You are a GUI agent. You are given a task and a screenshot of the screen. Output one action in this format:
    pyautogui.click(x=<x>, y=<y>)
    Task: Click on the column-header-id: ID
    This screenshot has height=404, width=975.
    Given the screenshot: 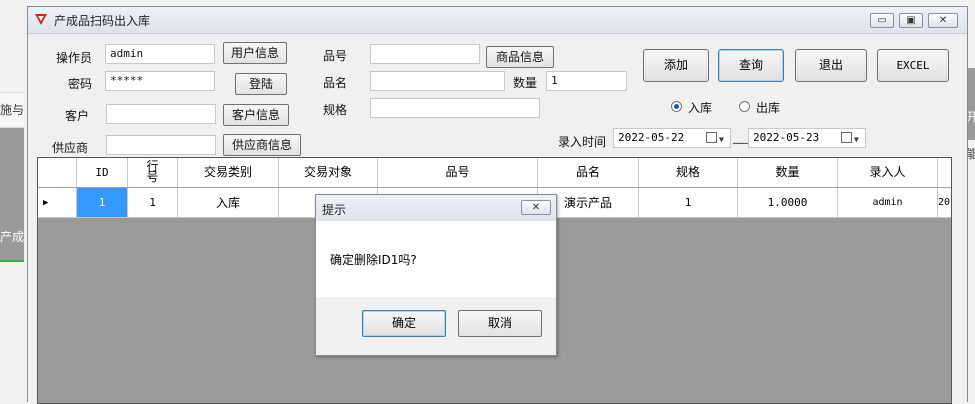 What is the action you would take?
    pyautogui.click(x=102, y=172)
    